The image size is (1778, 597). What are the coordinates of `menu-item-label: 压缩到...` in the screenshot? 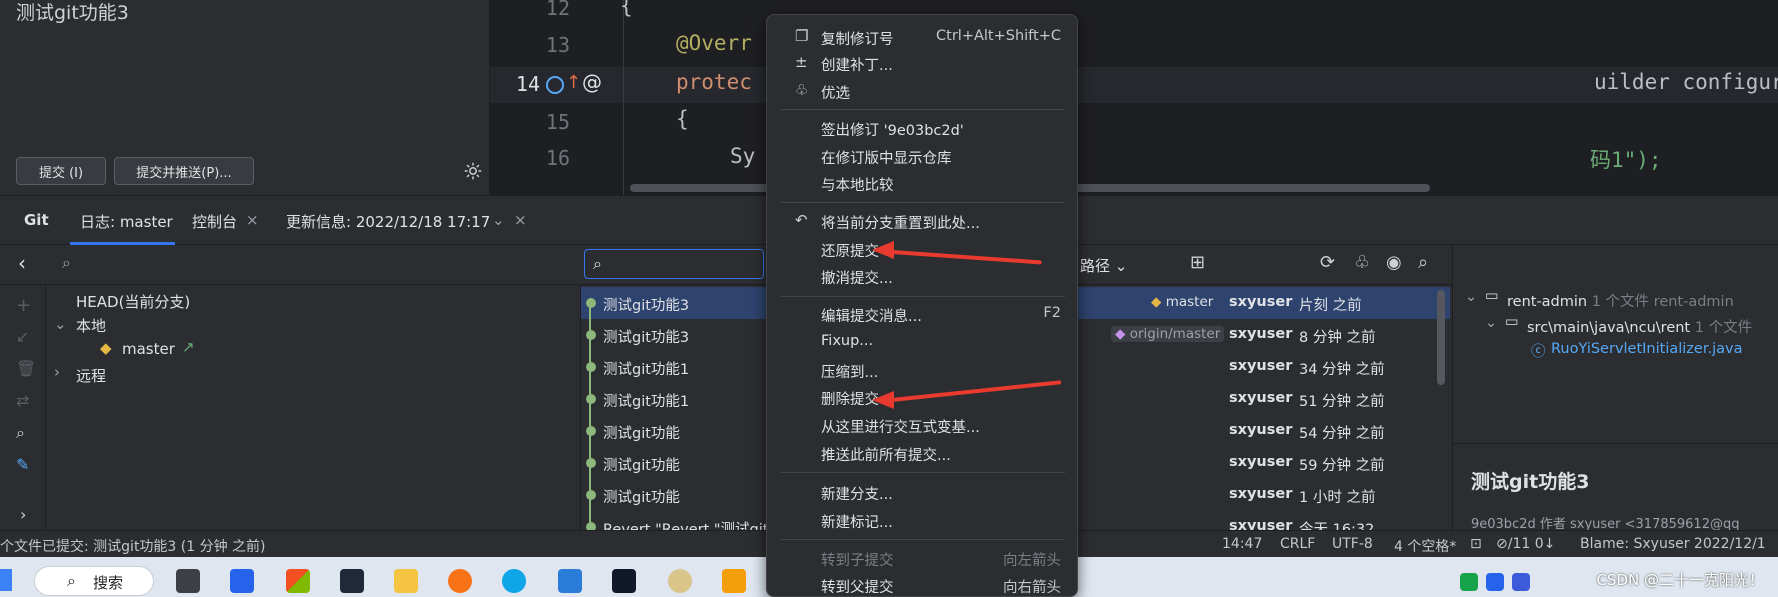 It's located at (850, 373).